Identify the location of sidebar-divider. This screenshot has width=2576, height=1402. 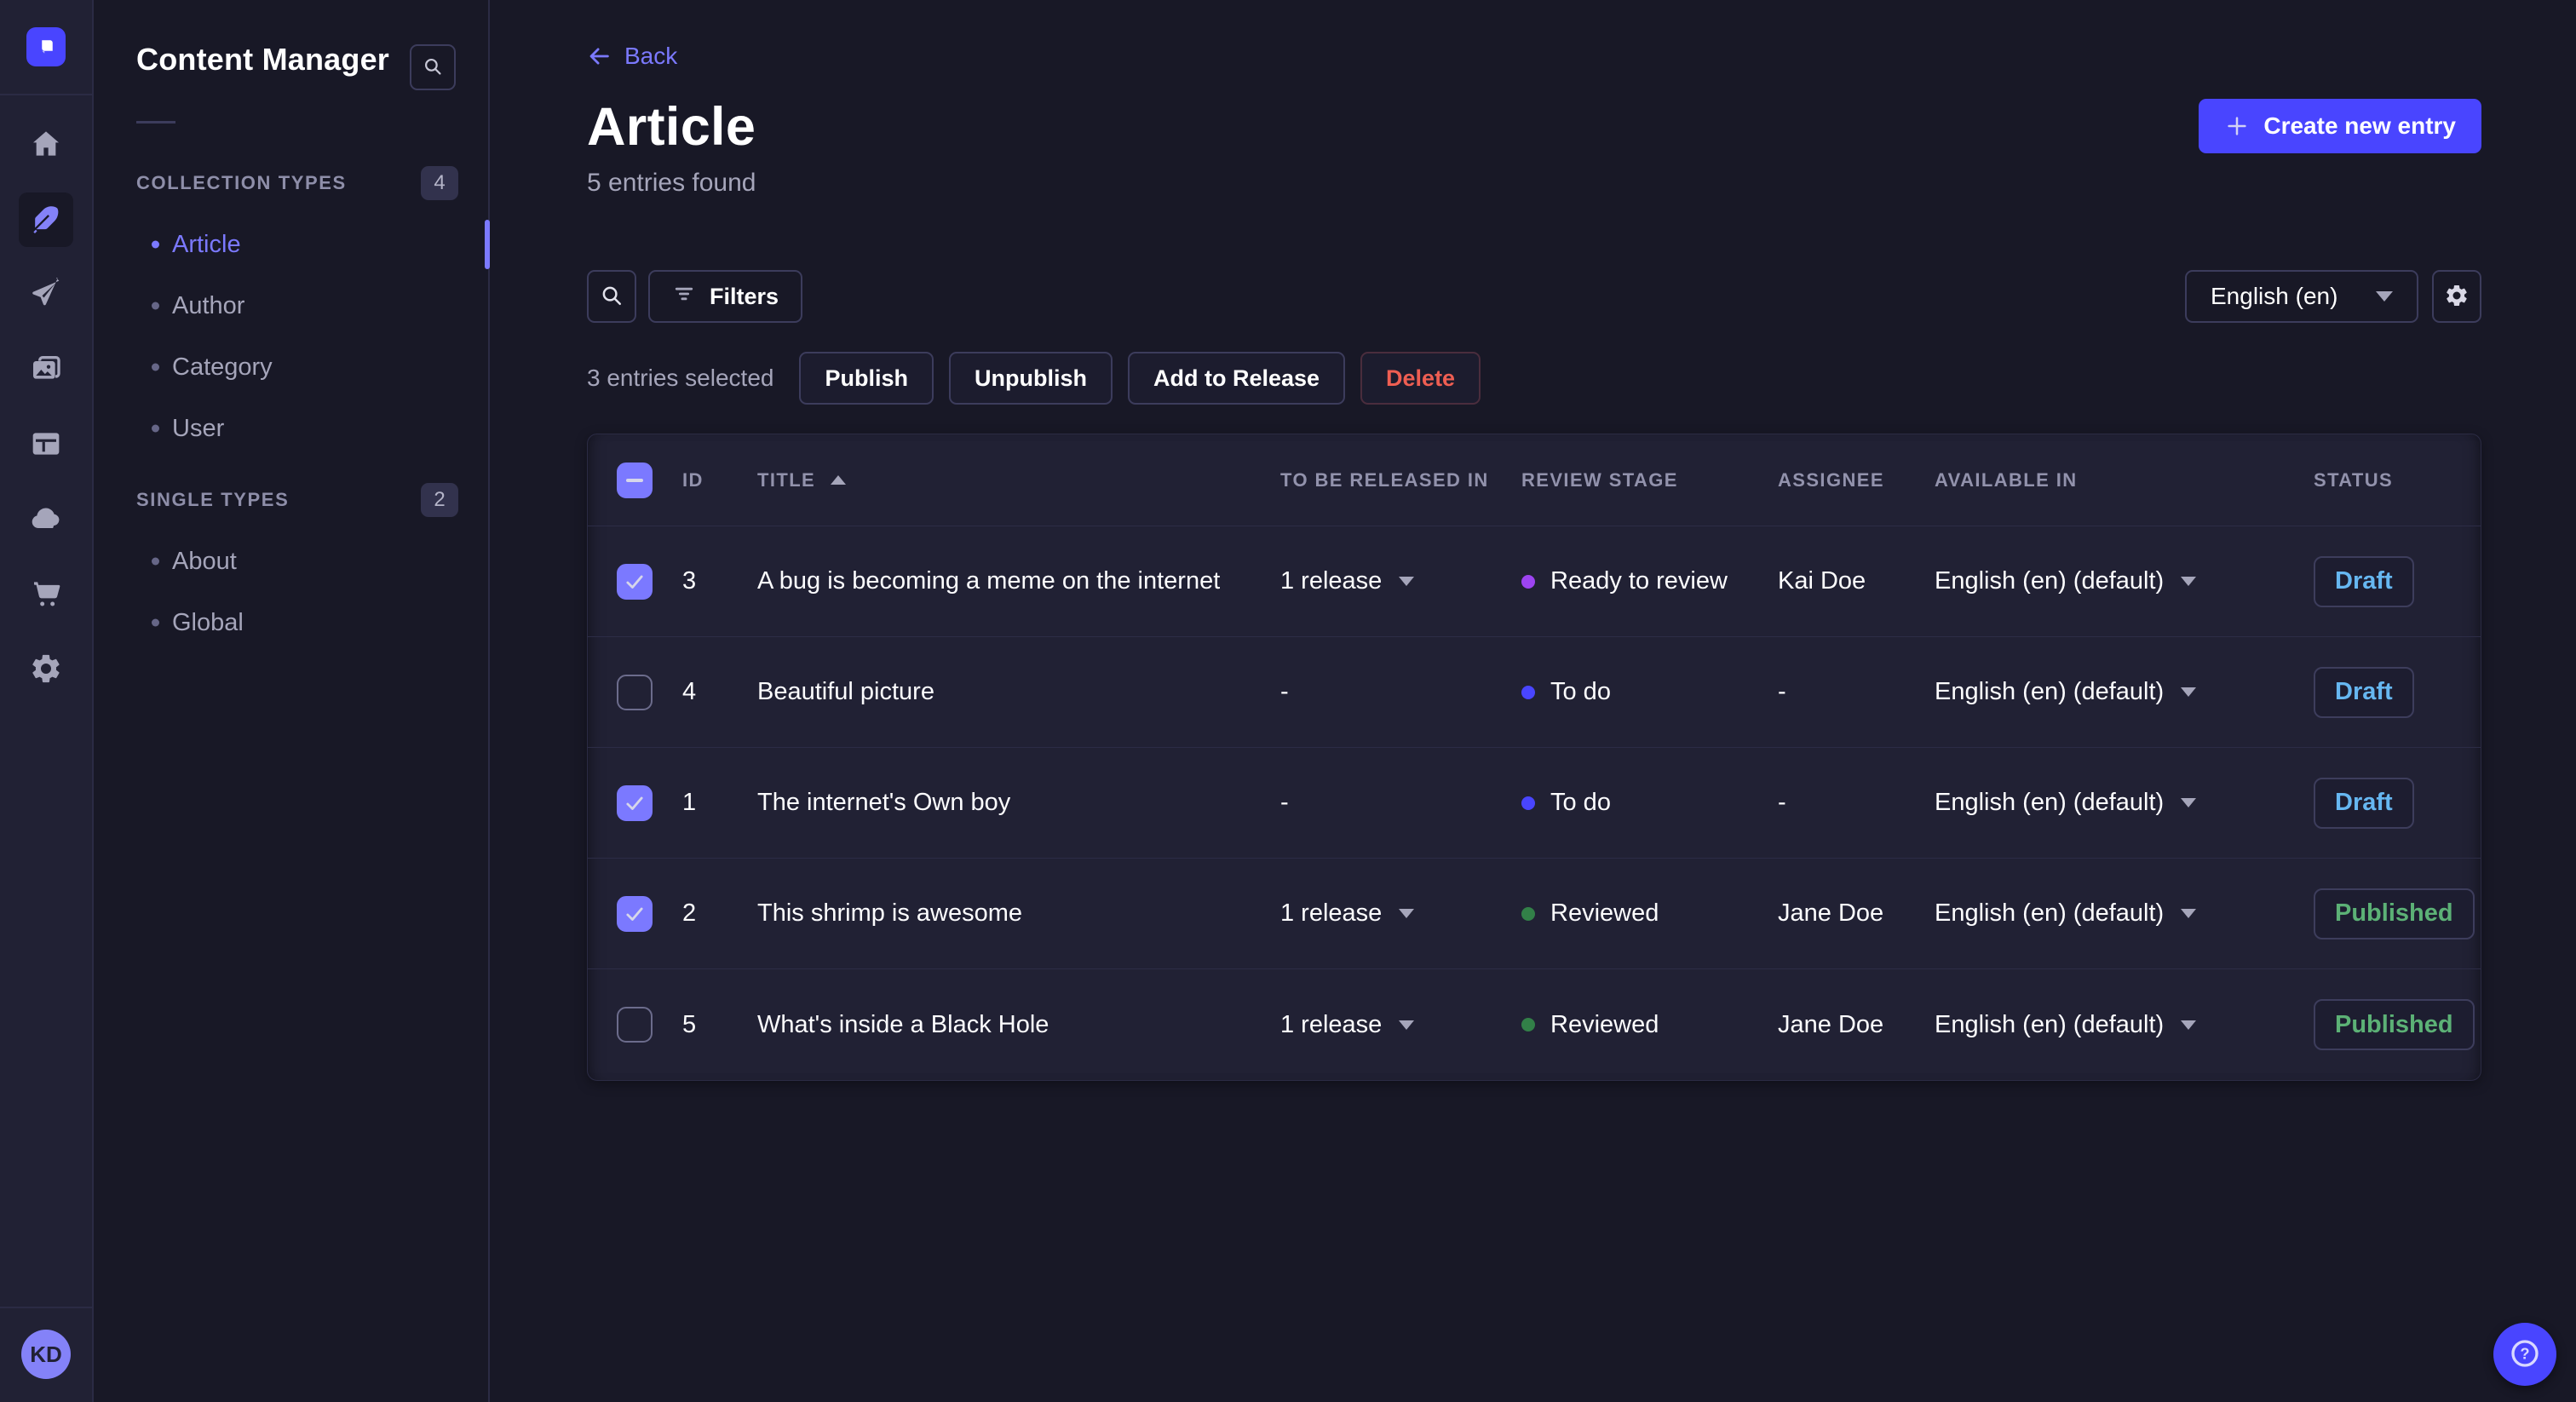
(156, 122).